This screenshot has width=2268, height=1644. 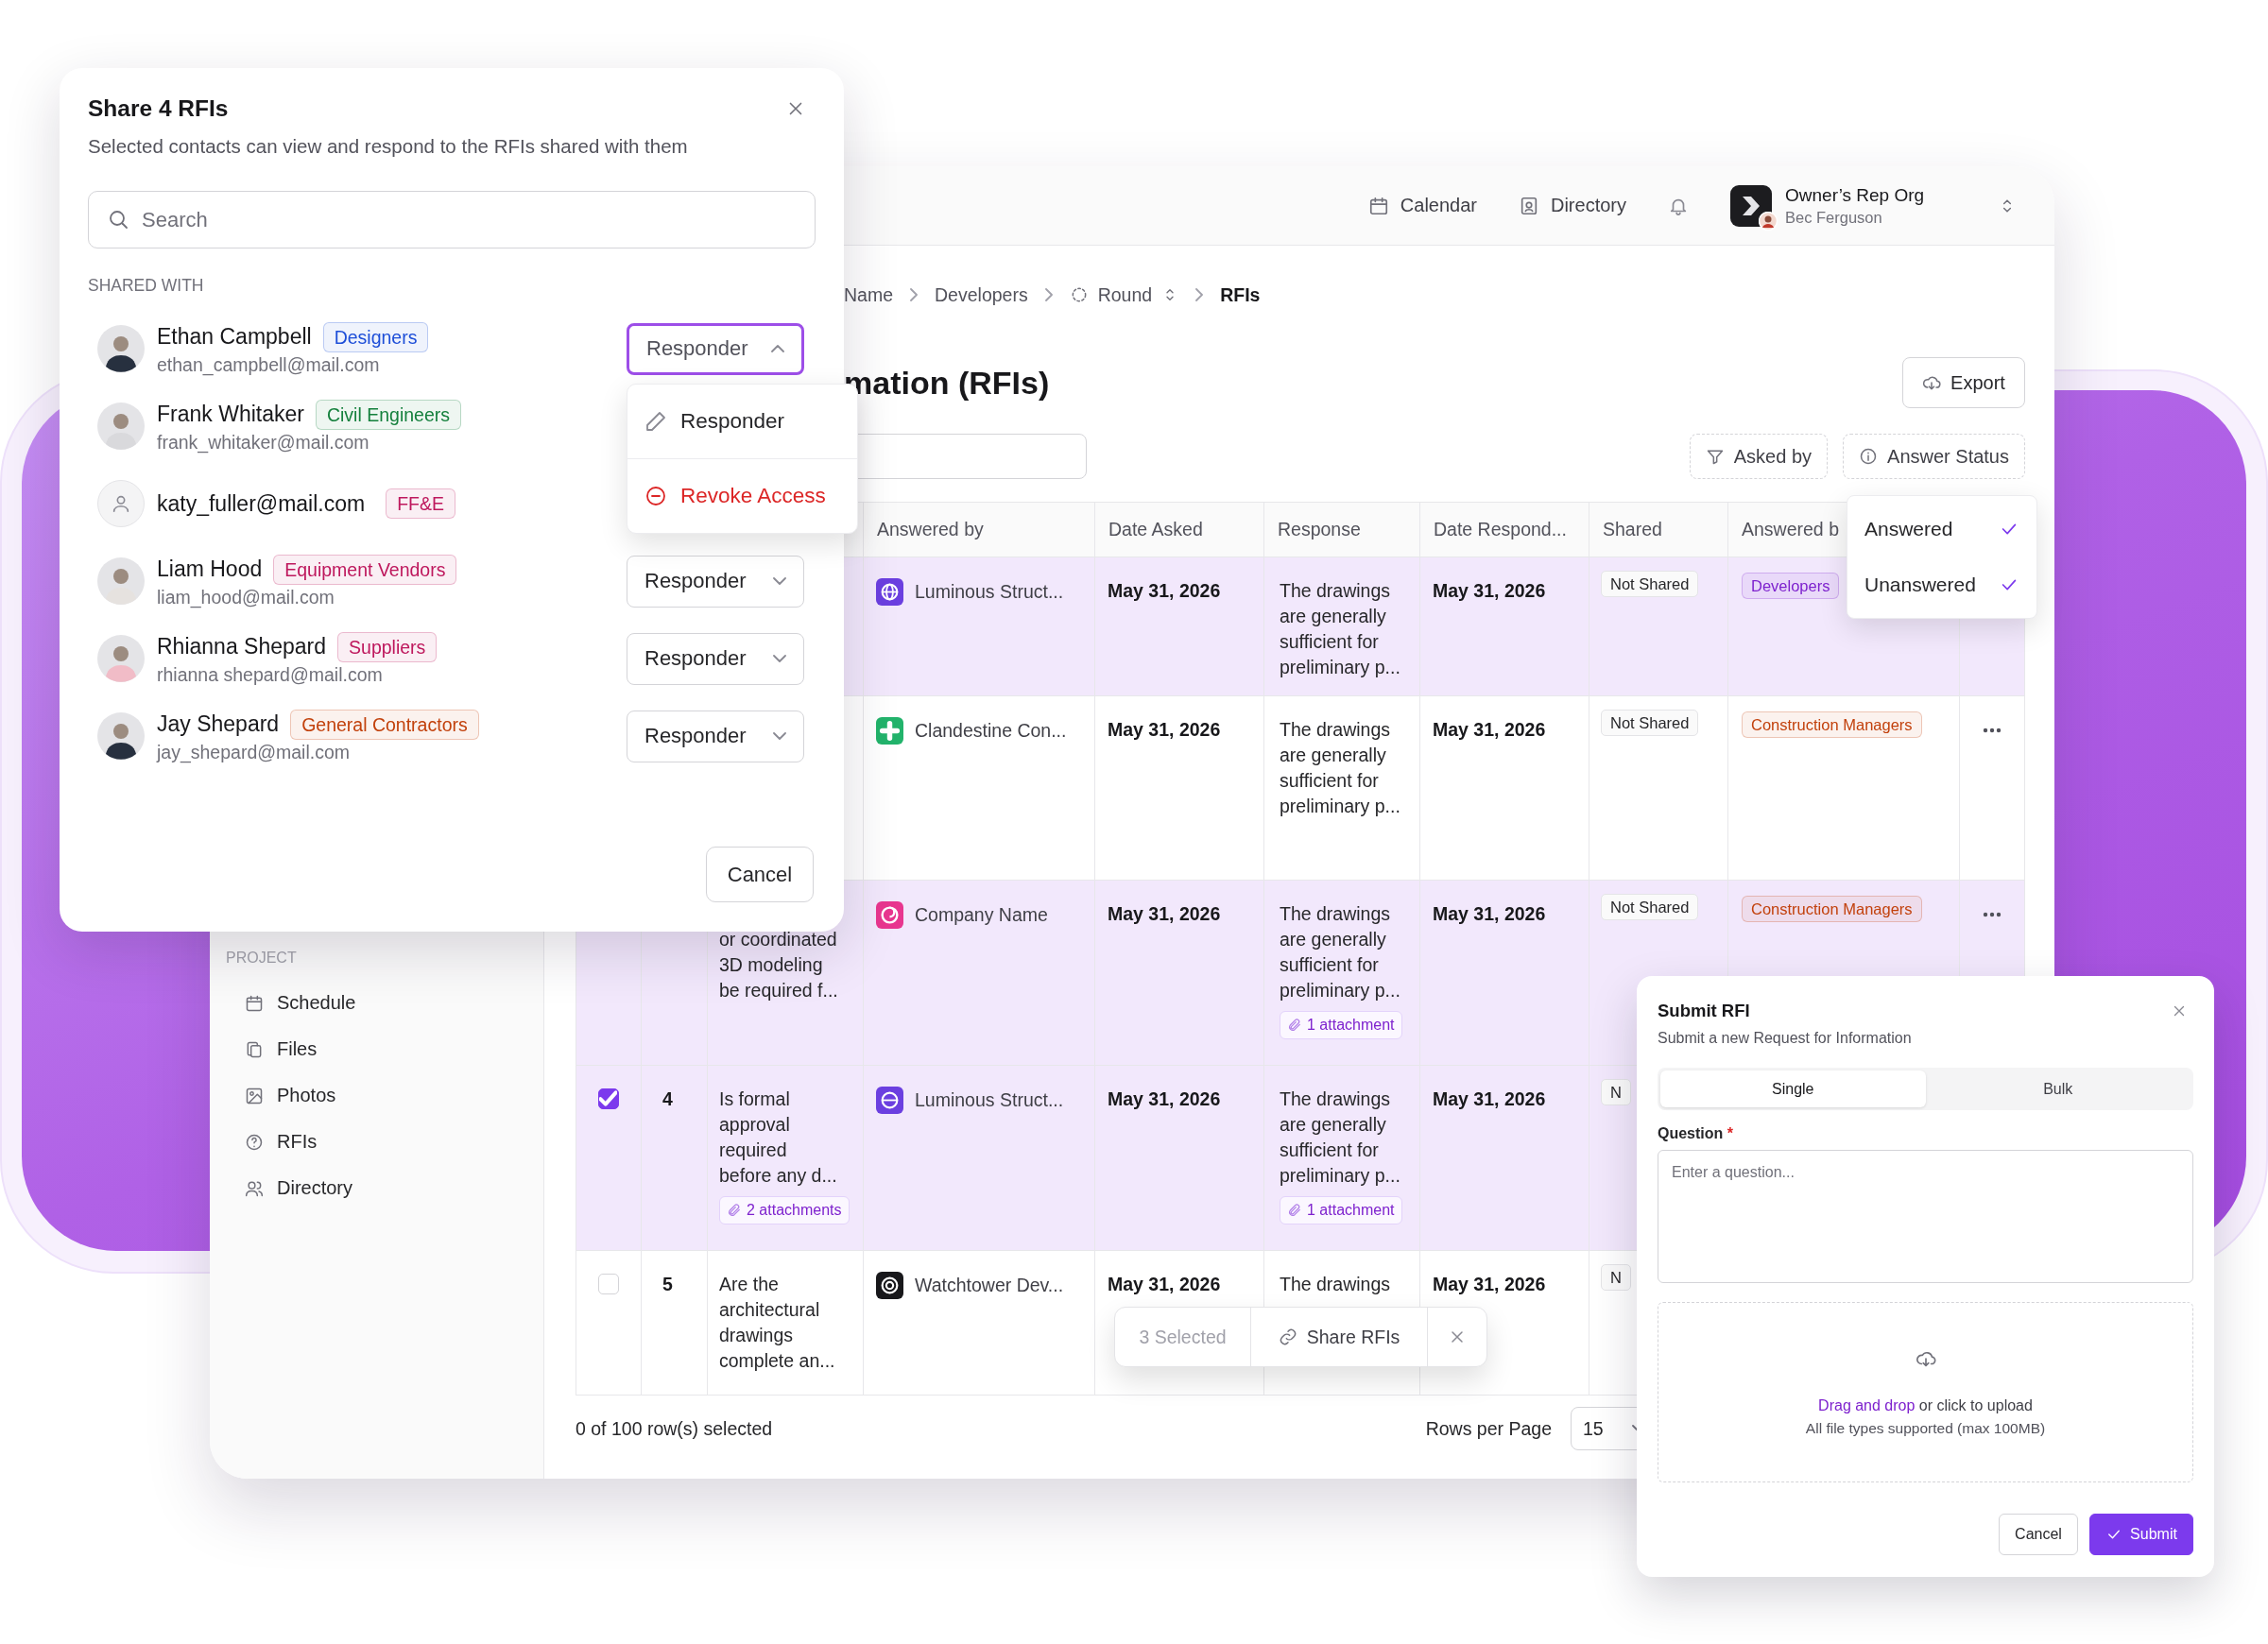 What do you see at coordinates (1048, 294) in the screenshot?
I see `chevron-right-icon` at bounding box center [1048, 294].